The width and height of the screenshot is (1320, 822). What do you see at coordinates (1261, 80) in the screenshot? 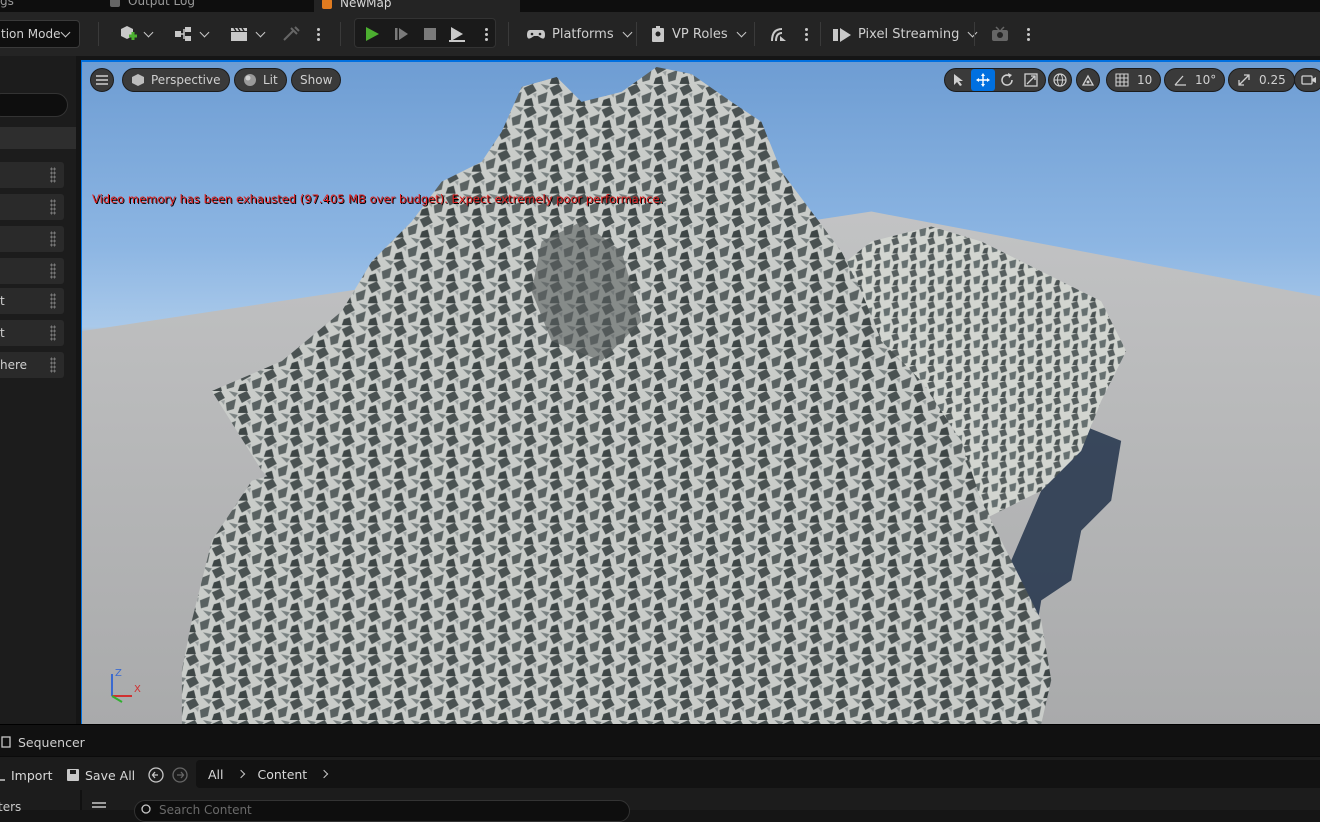
I see `scale-snap-button: 0.25` at bounding box center [1261, 80].